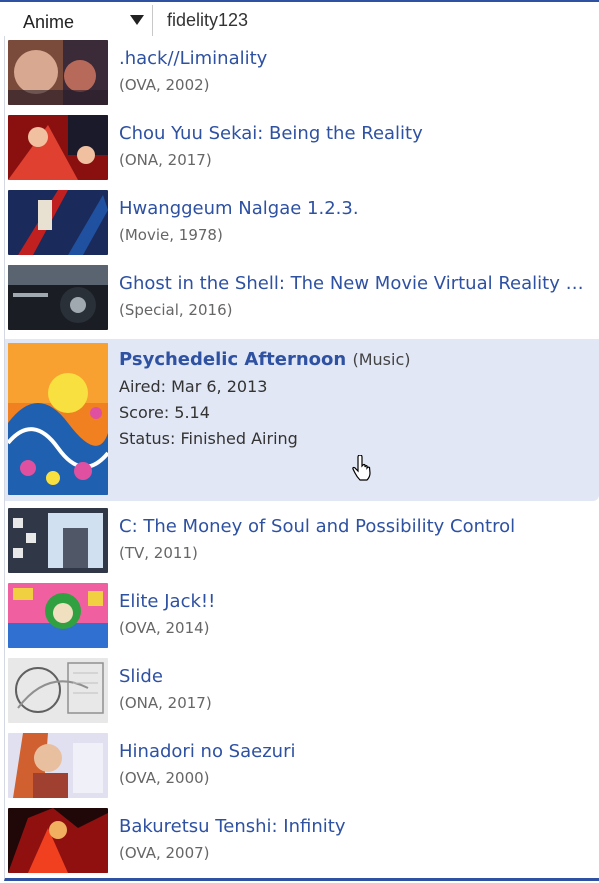 The height and width of the screenshot is (883, 599). Describe the element at coordinates (377, 20) in the screenshot. I see `search-input` at that location.